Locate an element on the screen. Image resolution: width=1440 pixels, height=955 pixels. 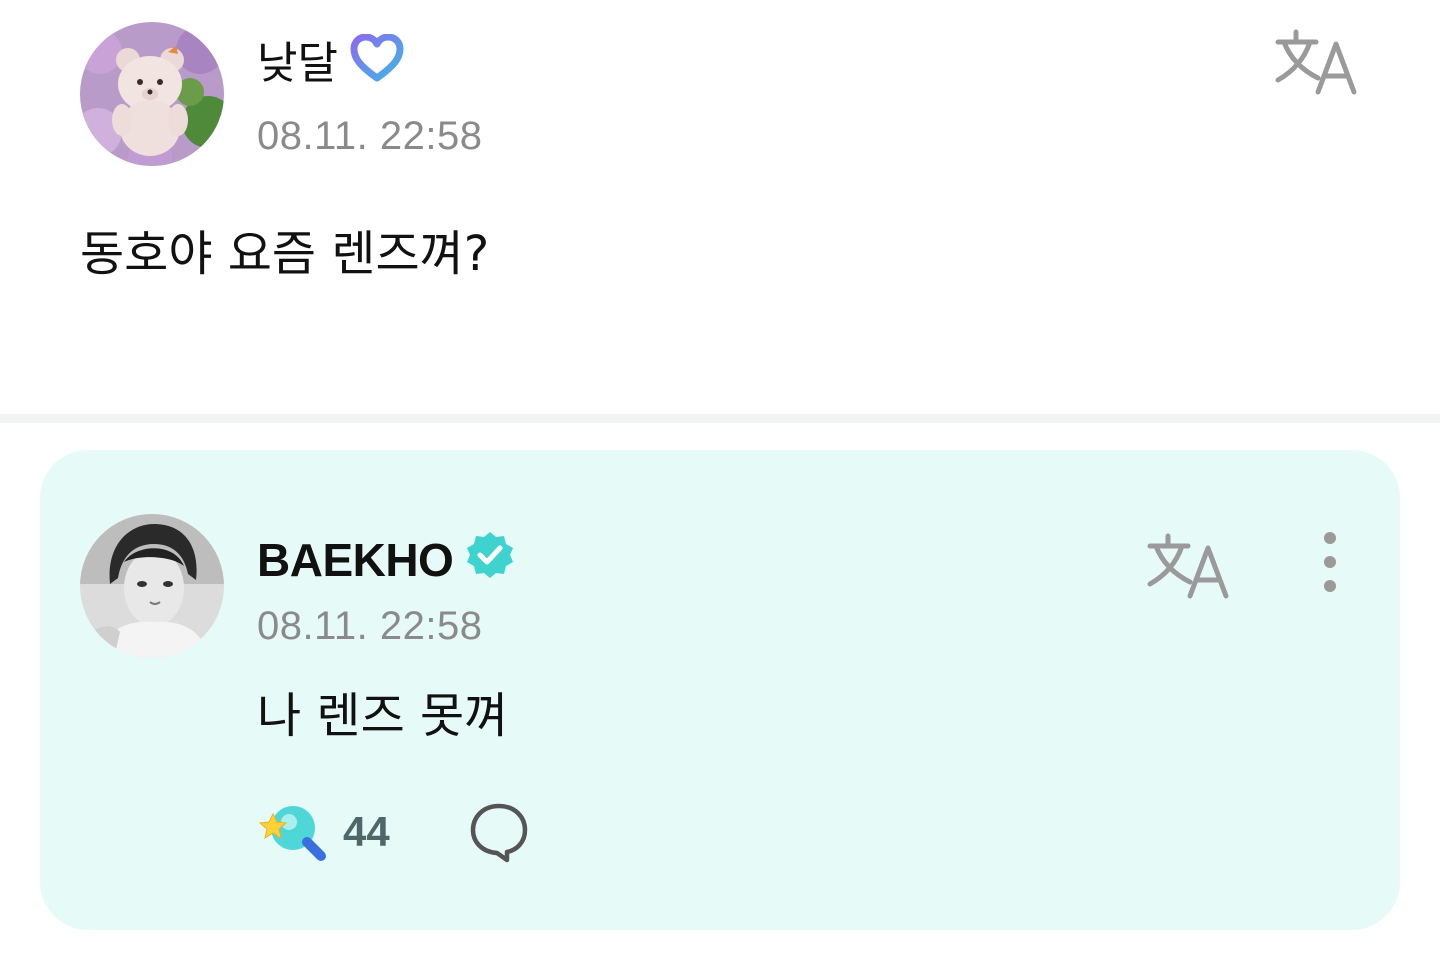
artist-name: BAEKHO is located at coordinates (355, 560).